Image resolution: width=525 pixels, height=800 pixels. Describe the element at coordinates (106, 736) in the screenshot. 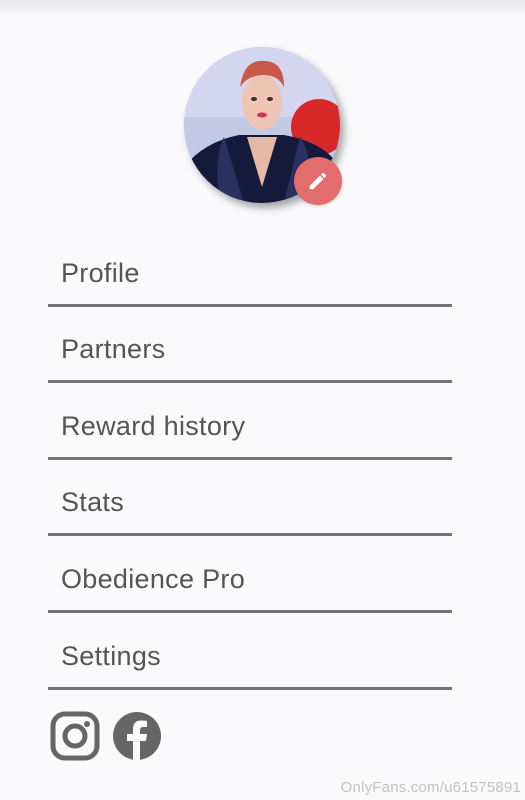

I see `social-links` at that location.